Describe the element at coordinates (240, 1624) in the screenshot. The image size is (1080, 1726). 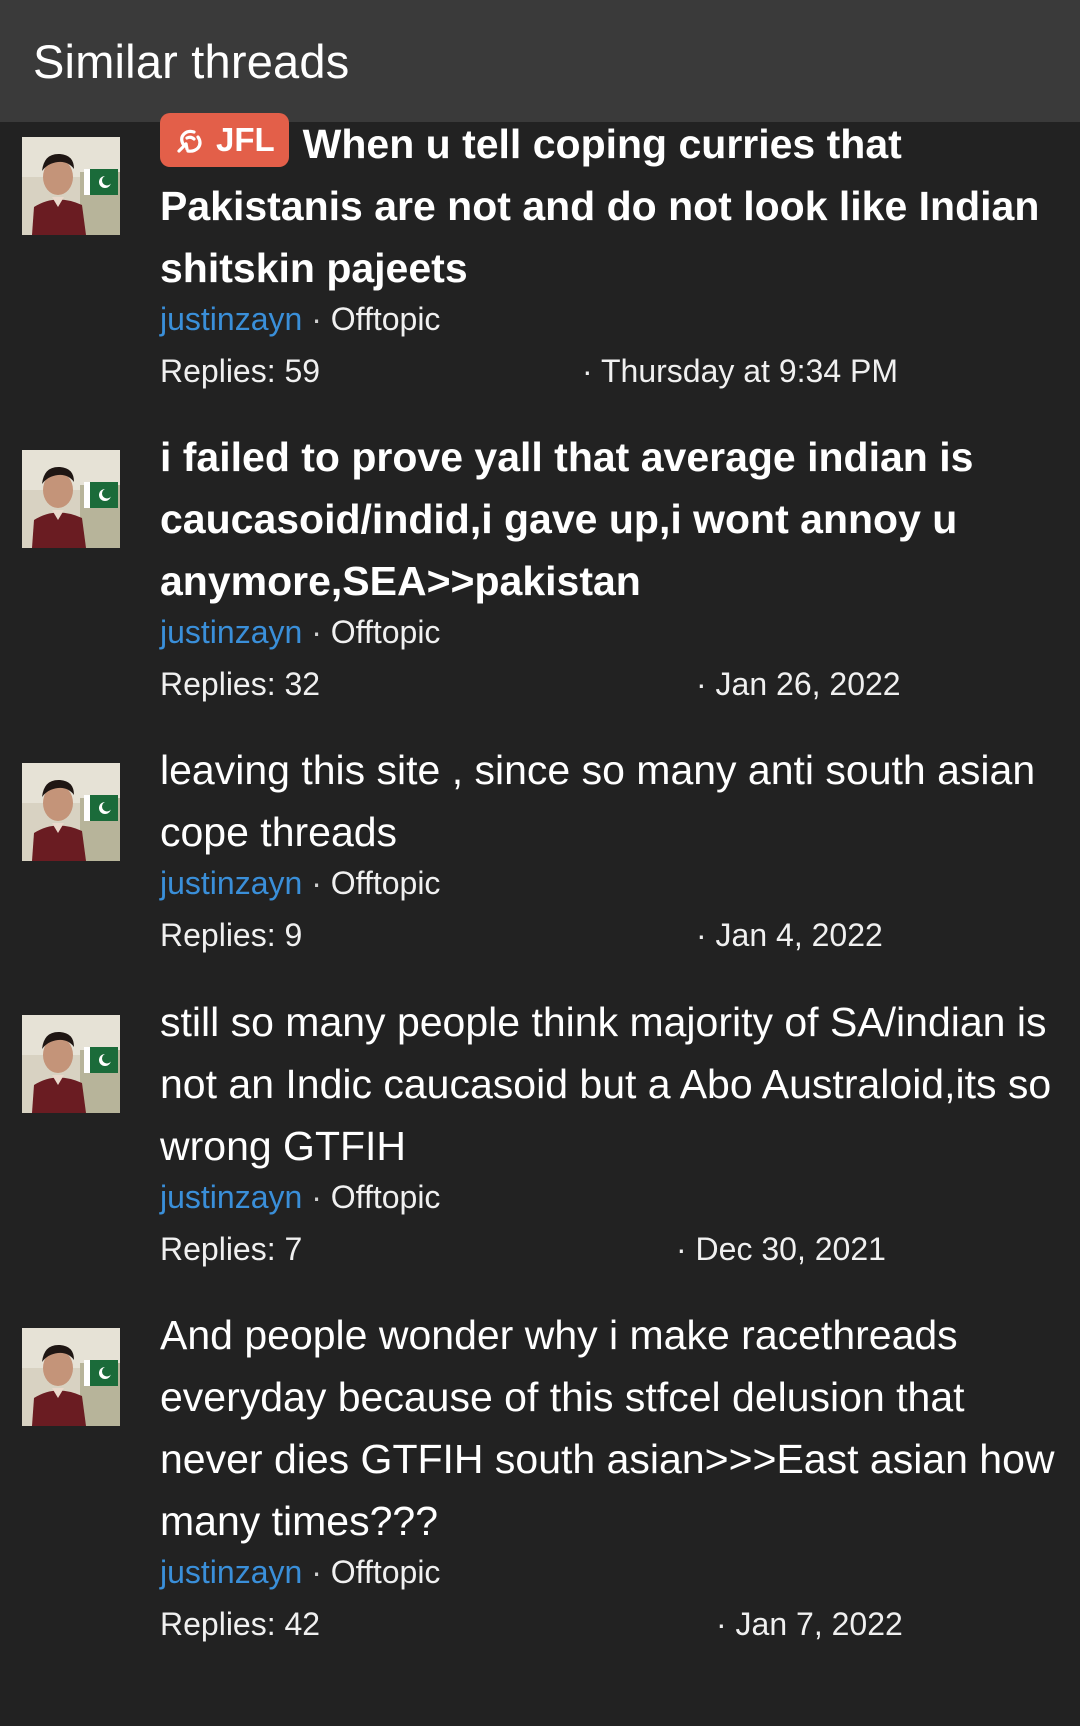
I see `reply-count: Replies: 42` at that location.